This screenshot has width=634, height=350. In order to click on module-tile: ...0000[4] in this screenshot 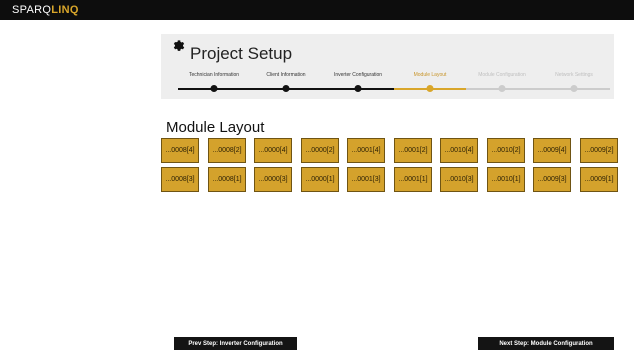, I will do `click(273, 150)`.